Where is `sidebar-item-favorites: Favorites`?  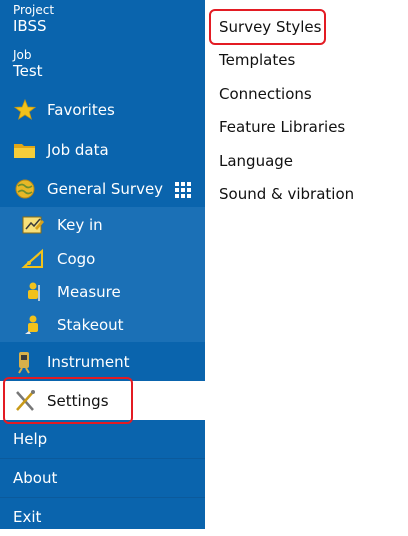
sidebar-item-favorites: Favorites is located at coordinates (102, 110).